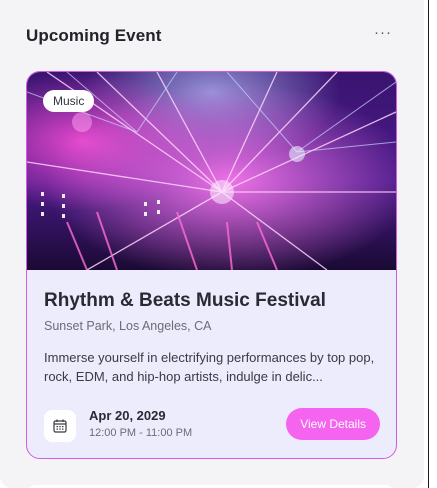 This screenshot has width=437, height=488. Describe the element at coordinates (333, 424) in the screenshot. I see `view-details-button: View Details` at that location.